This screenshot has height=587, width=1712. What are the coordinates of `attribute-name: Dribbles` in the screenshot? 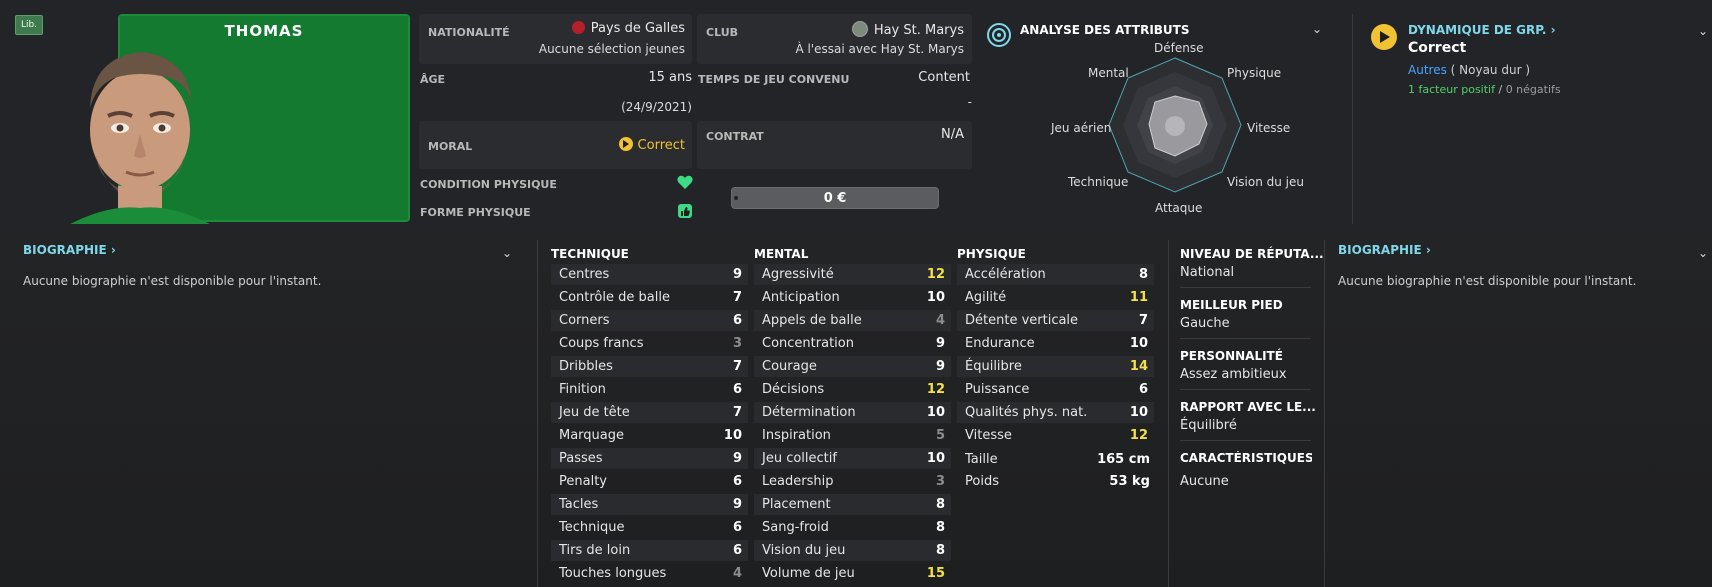 It's located at (586, 366).